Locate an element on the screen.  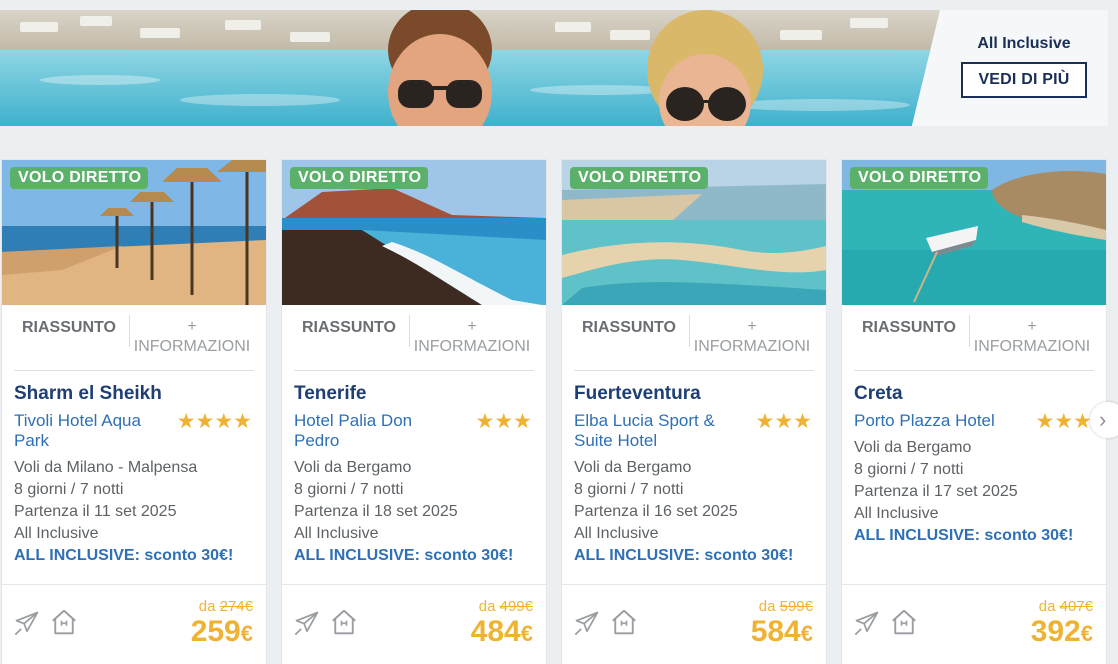
price-from: da 274€ is located at coordinates (226, 606).